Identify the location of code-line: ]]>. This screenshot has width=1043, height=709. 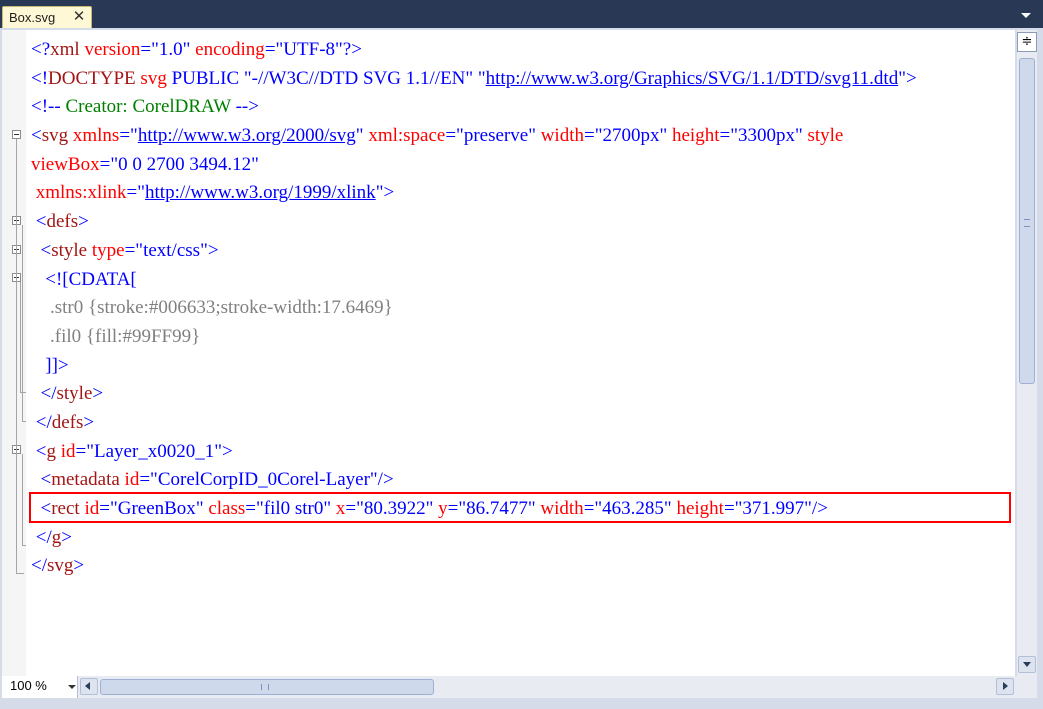
(523, 366).